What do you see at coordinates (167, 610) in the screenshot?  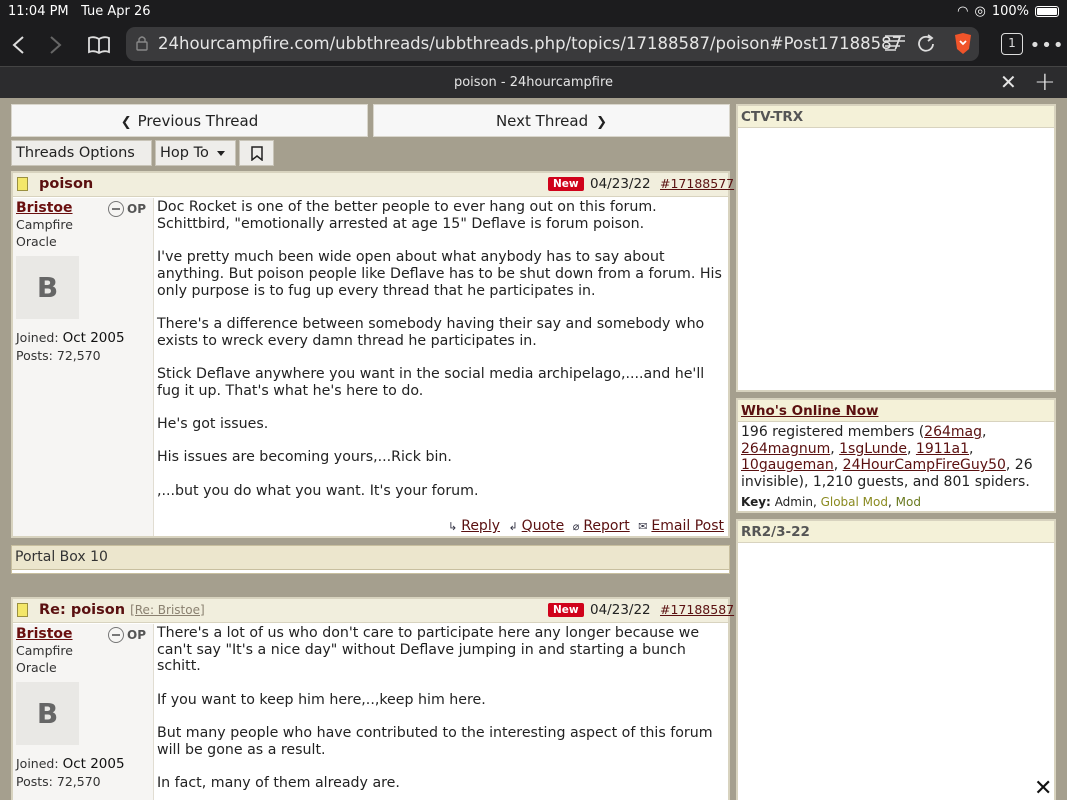 I see `reply-to-link: [Re: Bristoe]` at bounding box center [167, 610].